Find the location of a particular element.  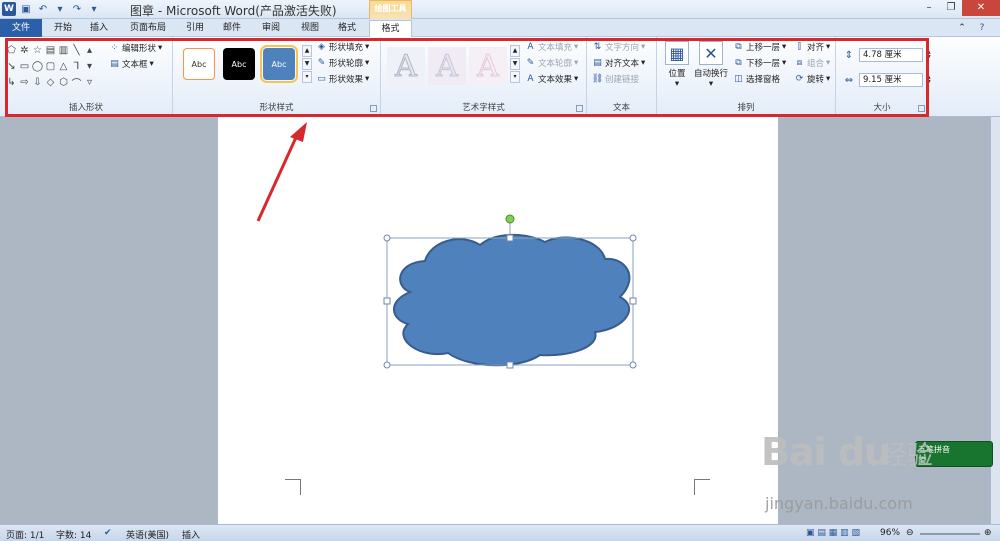

word-logo-icon: W is located at coordinates (9, 9).